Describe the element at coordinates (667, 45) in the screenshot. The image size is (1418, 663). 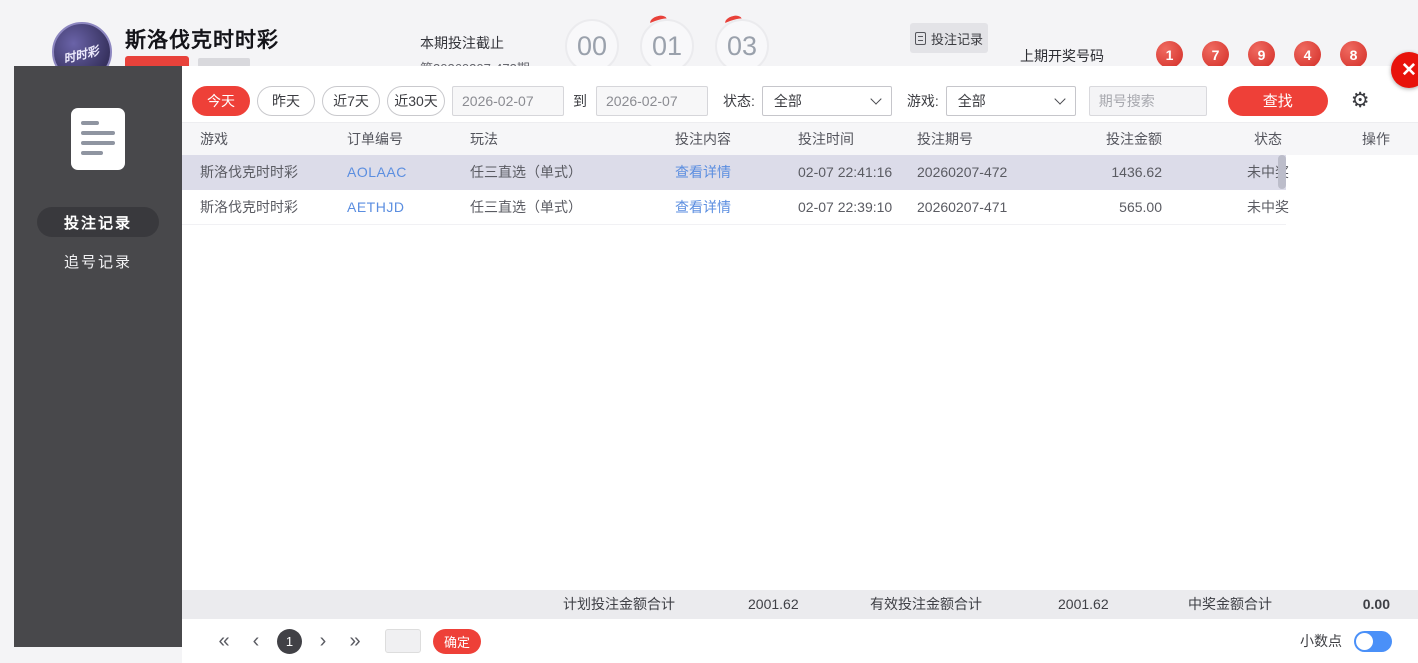
I see `countdown-minutes-value: 01` at that location.